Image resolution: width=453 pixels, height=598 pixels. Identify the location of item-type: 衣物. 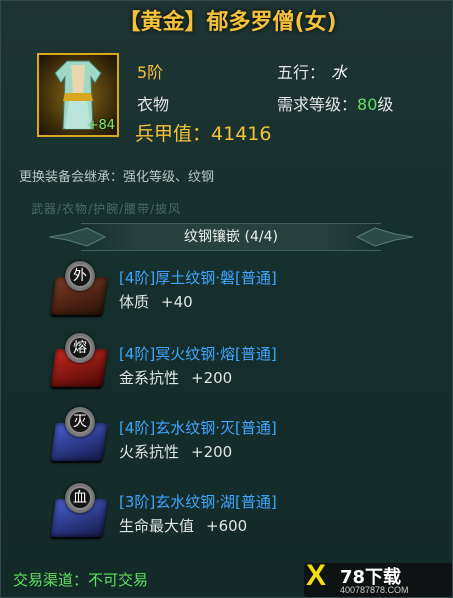
(153, 104).